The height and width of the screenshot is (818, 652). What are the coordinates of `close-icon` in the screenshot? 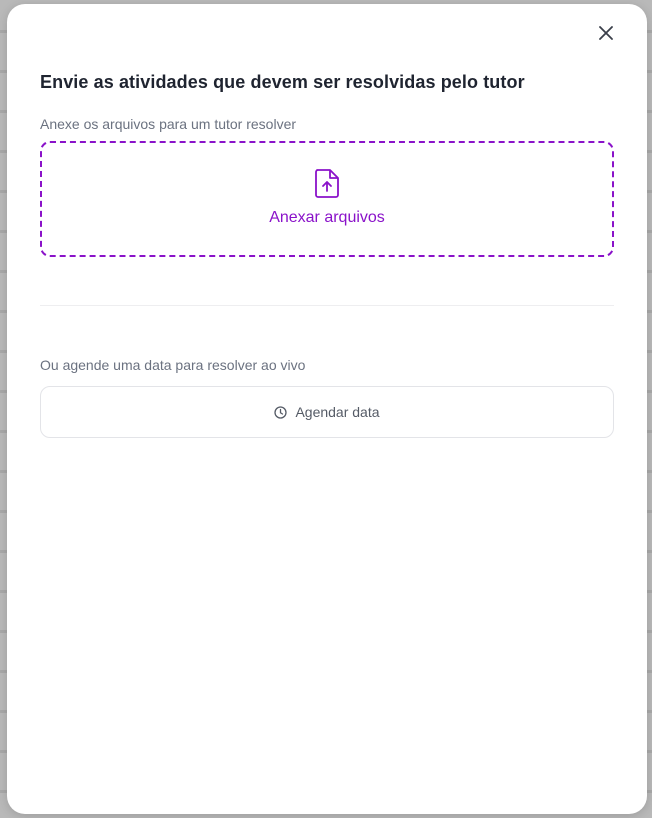 It's located at (606, 33).